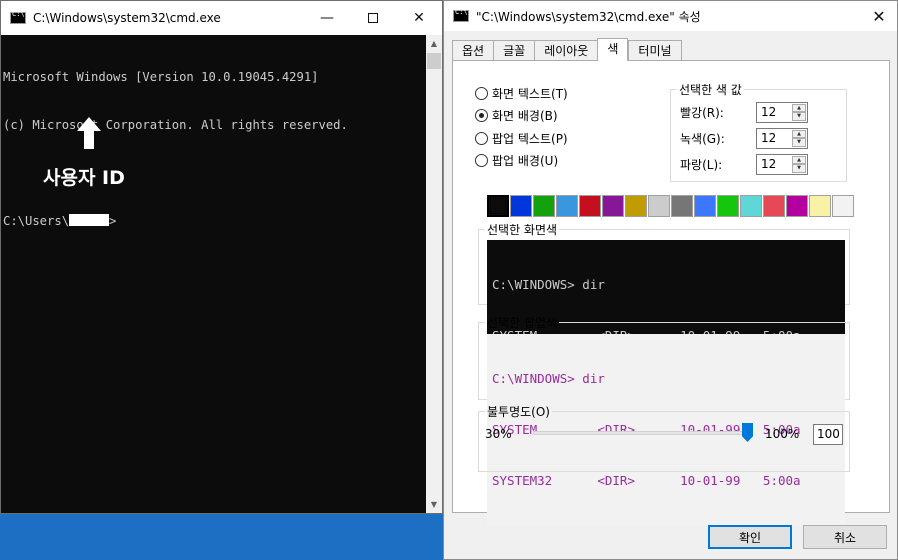 The width and height of the screenshot is (898, 560). What do you see at coordinates (498, 434) in the screenshot?
I see `opacity-min-label: 30%` at bounding box center [498, 434].